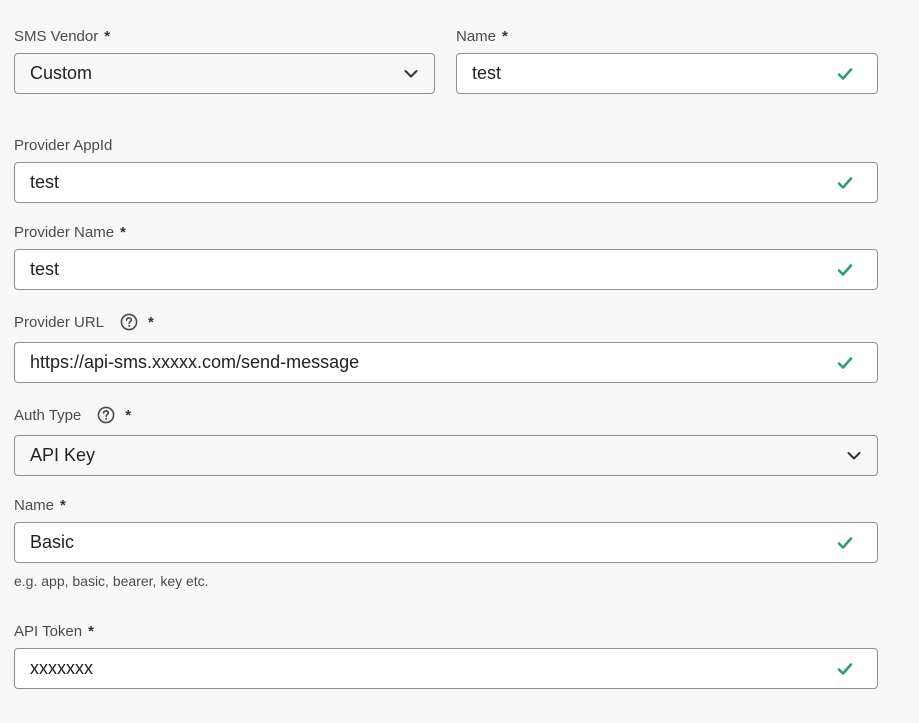  Describe the element at coordinates (56, 36) in the screenshot. I see `sms-vendor-label: SMS Vendor` at that location.